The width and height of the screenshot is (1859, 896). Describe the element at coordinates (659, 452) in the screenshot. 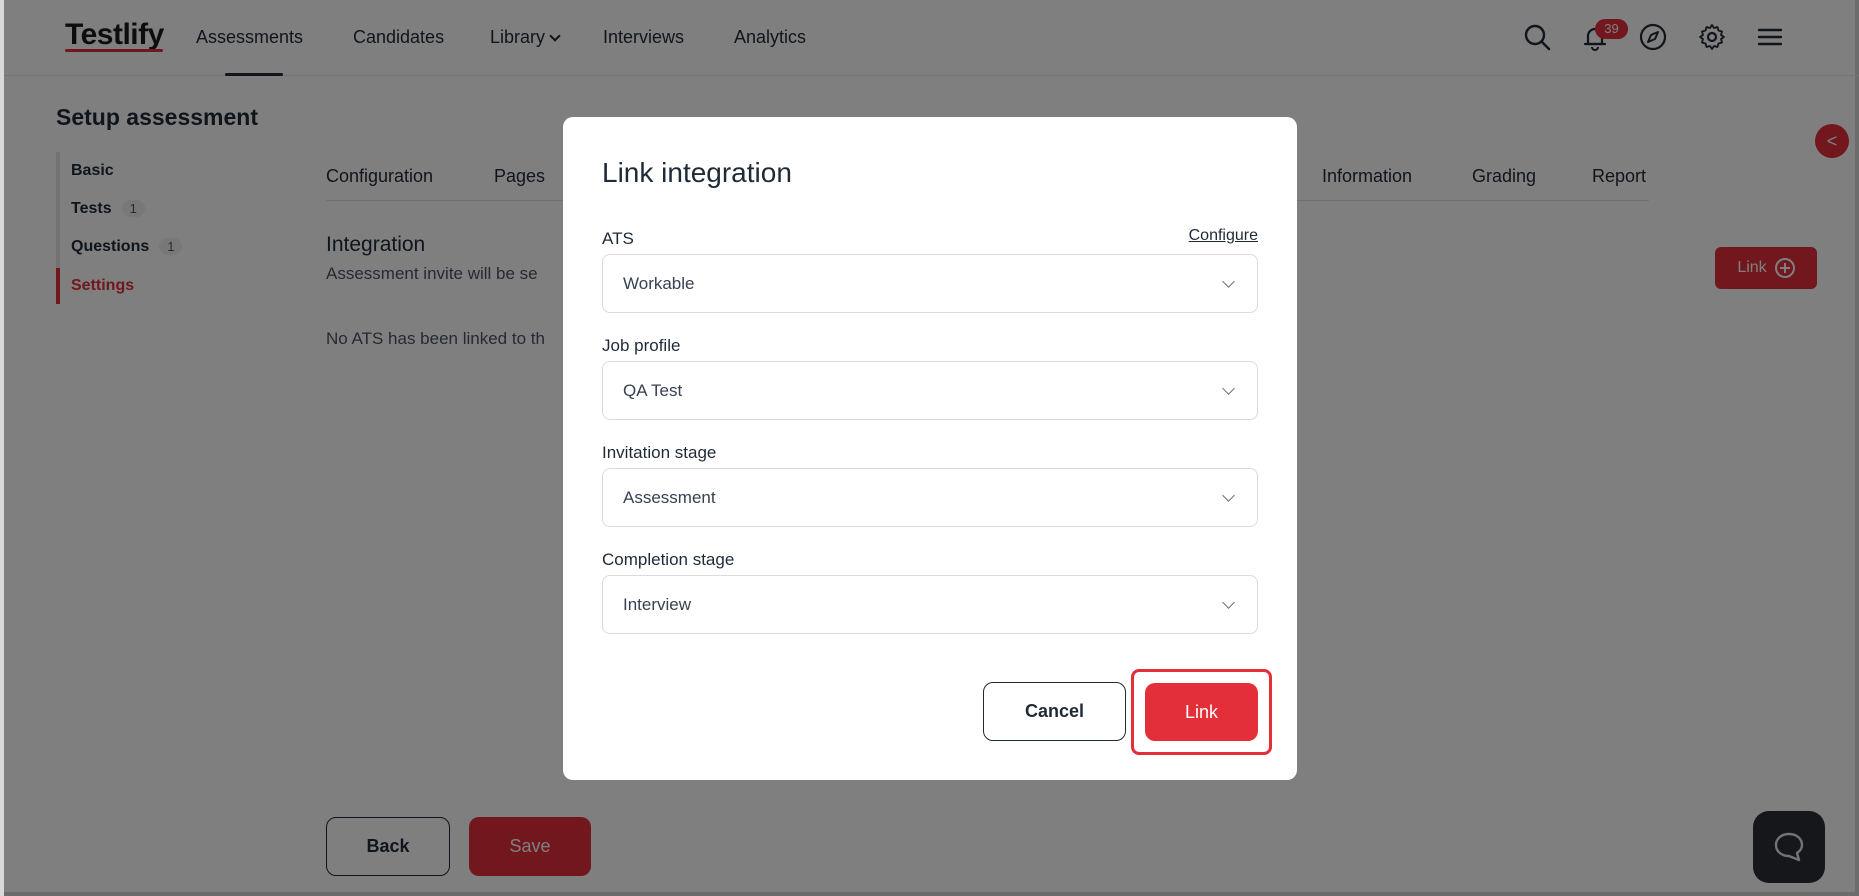

I see `invitation-stage-label: Invitation stage` at that location.